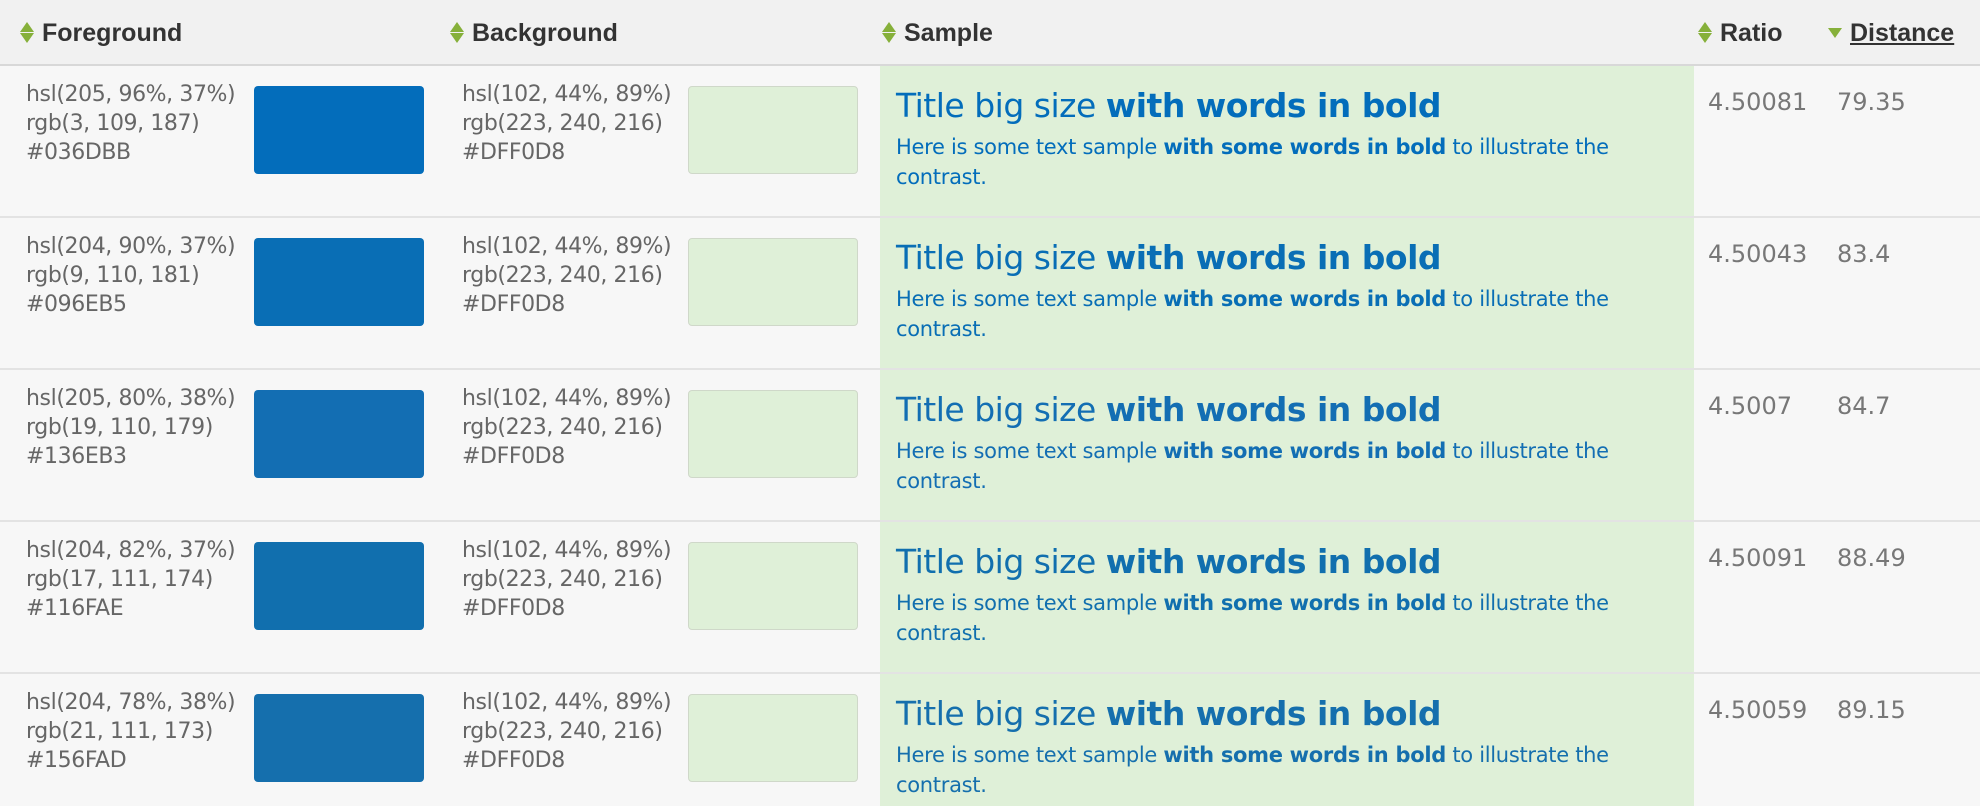 Image resolution: width=1980 pixels, height=806 pixels. I want to click on header-foreground: Foreground, so click(100, 33).